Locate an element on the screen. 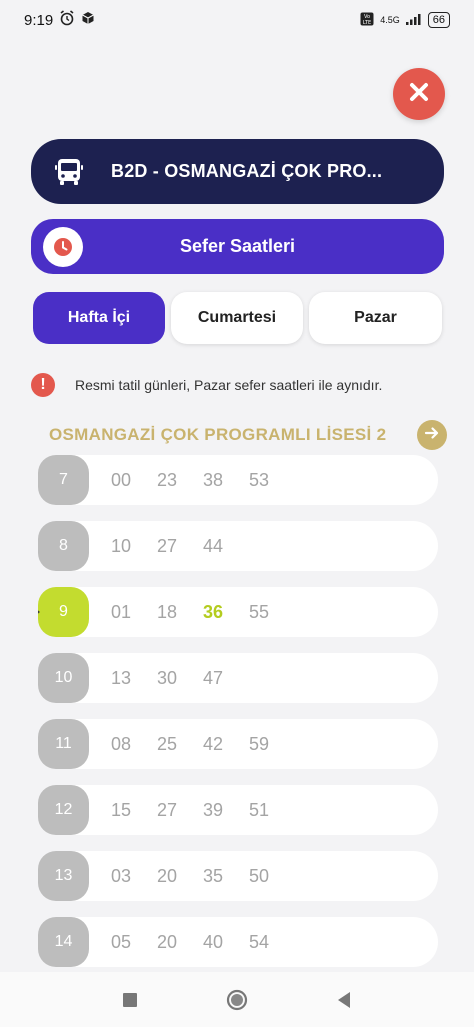 This screenshot has height=1027, width=474. departure-minute: 13 is located at coordinates (121, 677).